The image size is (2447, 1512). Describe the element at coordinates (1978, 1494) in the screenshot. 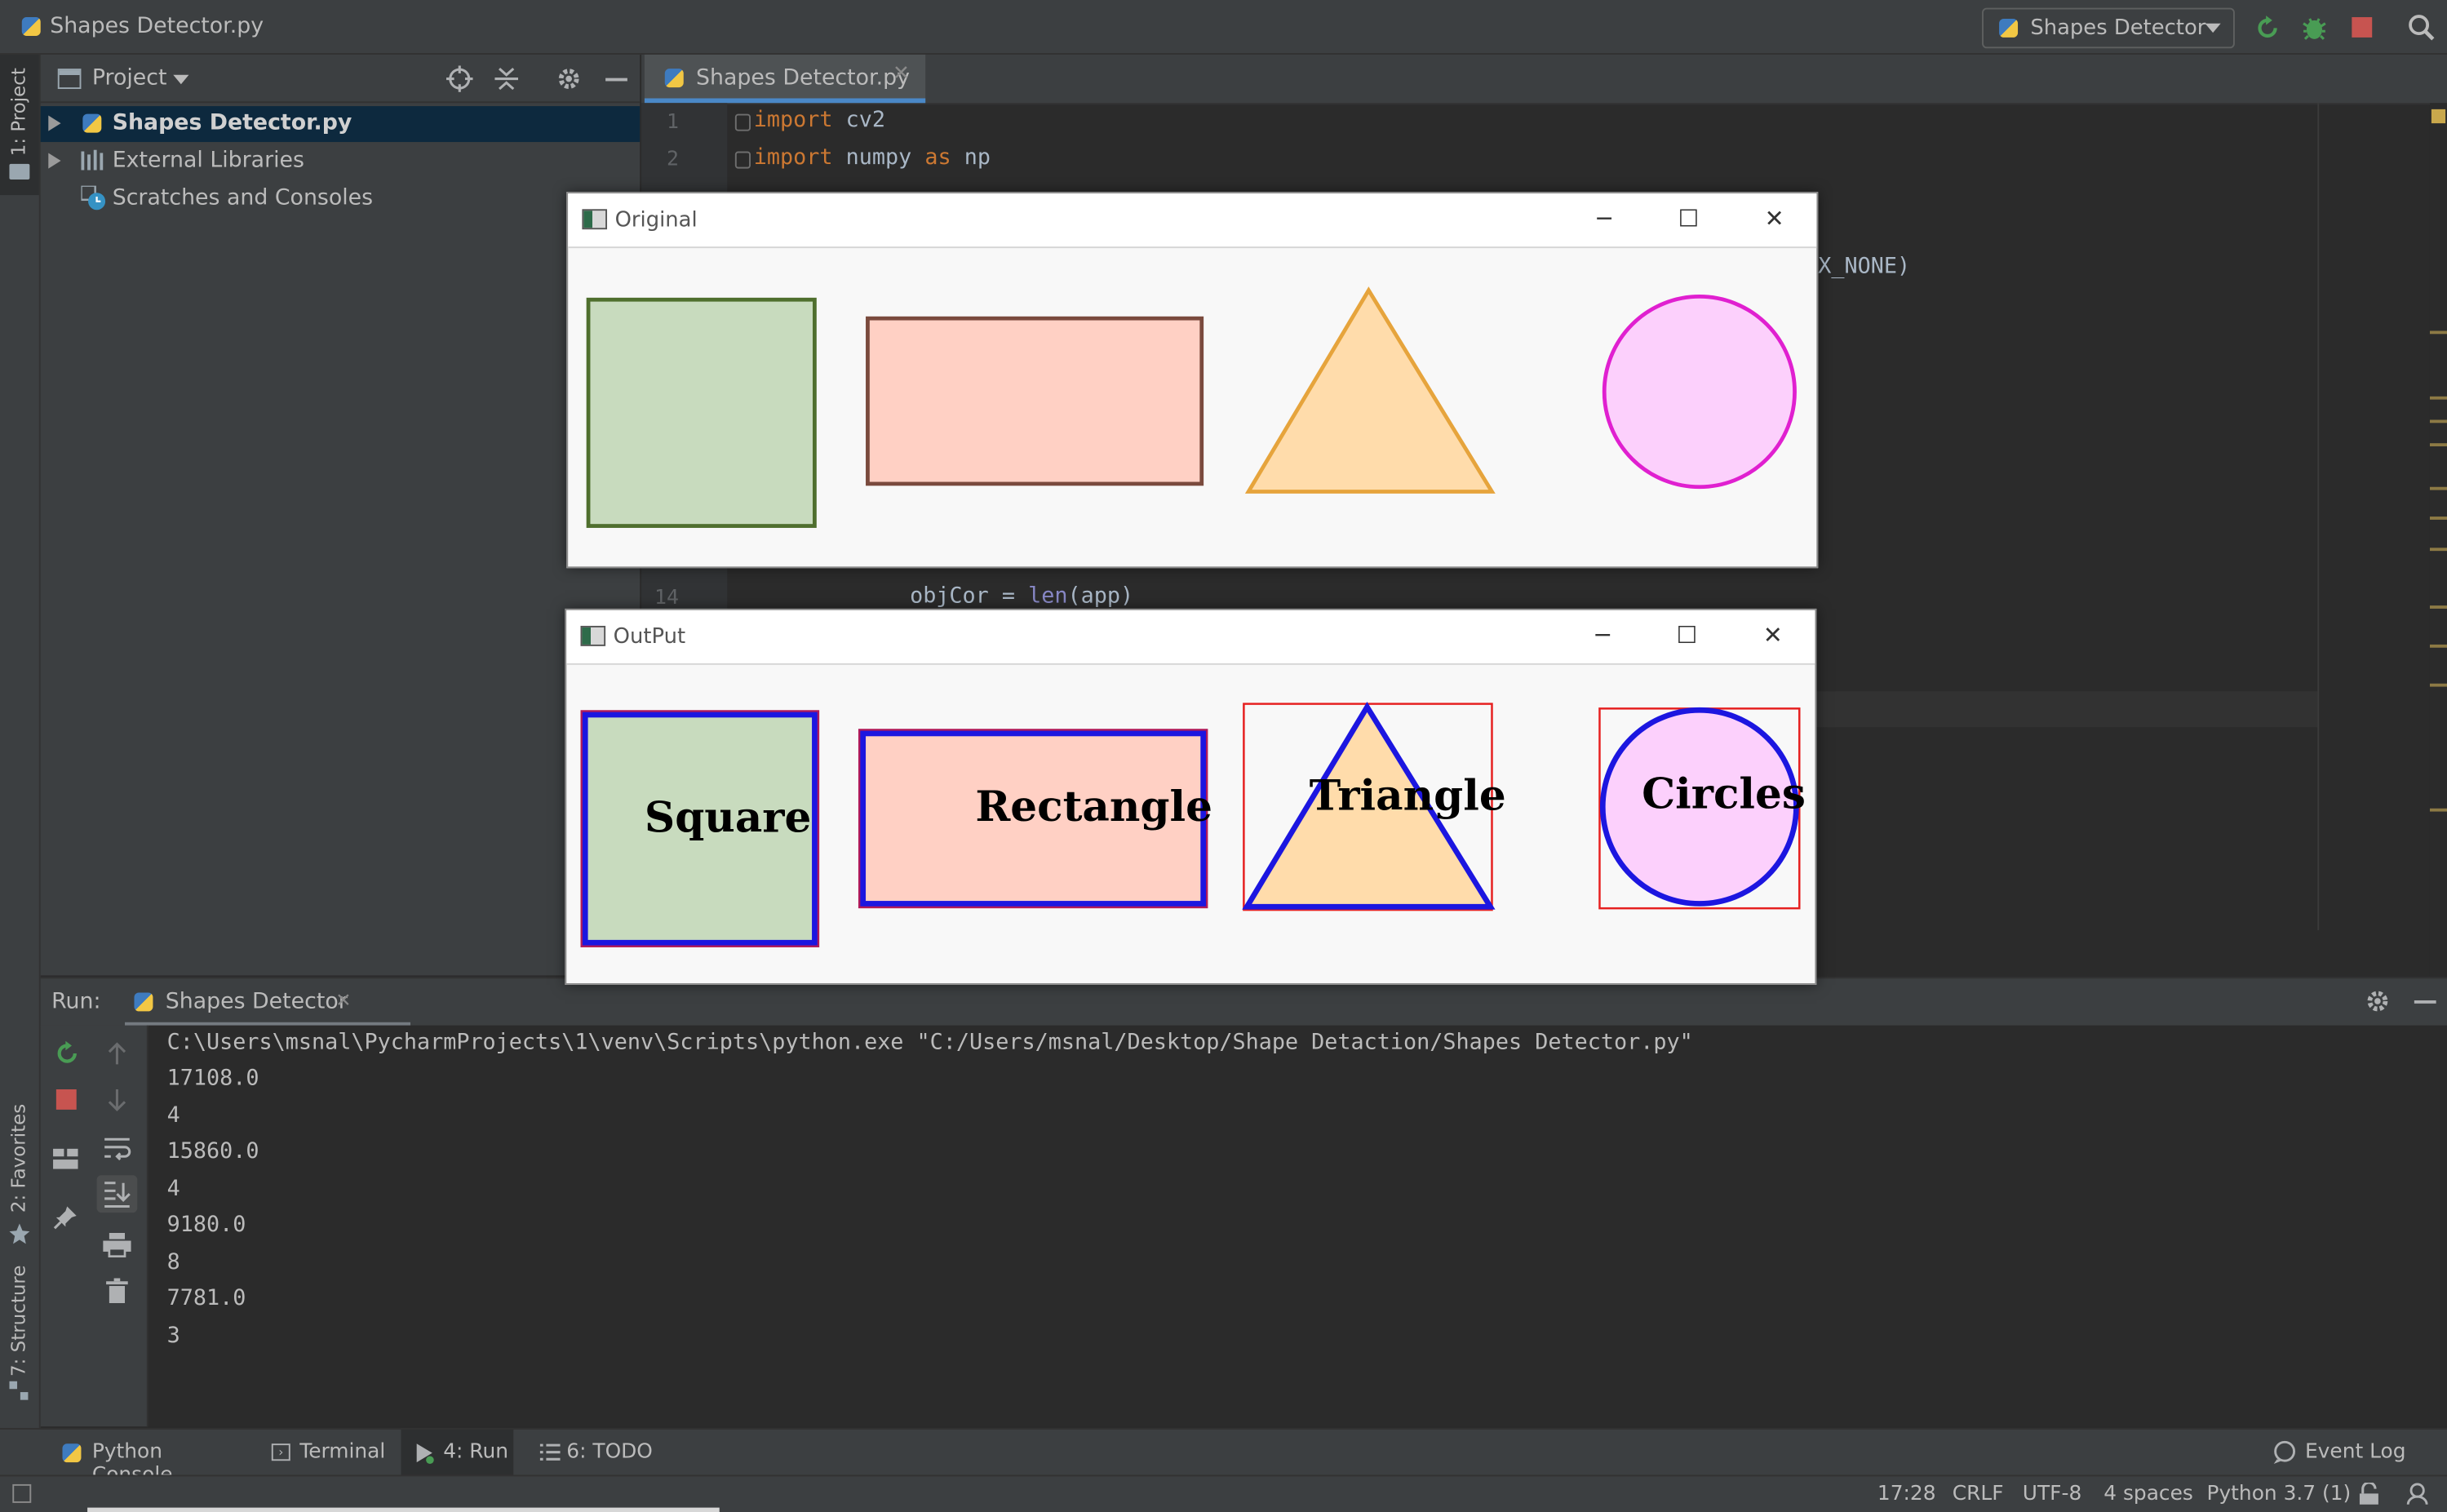

I see `line-separator: CRLF` at that location.